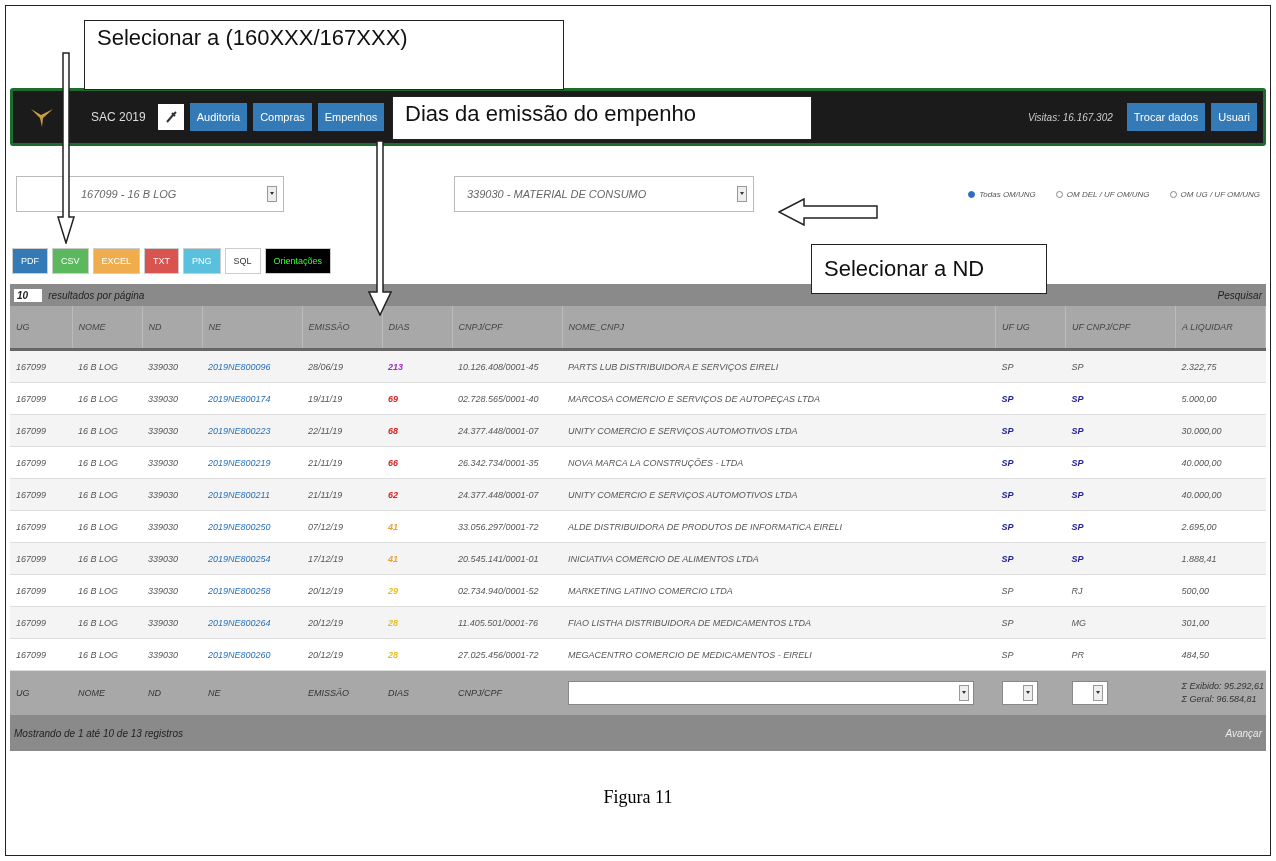 Image resolution: width=1276 pixels, height=861 pixels. I want to click on column-header: ND, so click(172, 328).